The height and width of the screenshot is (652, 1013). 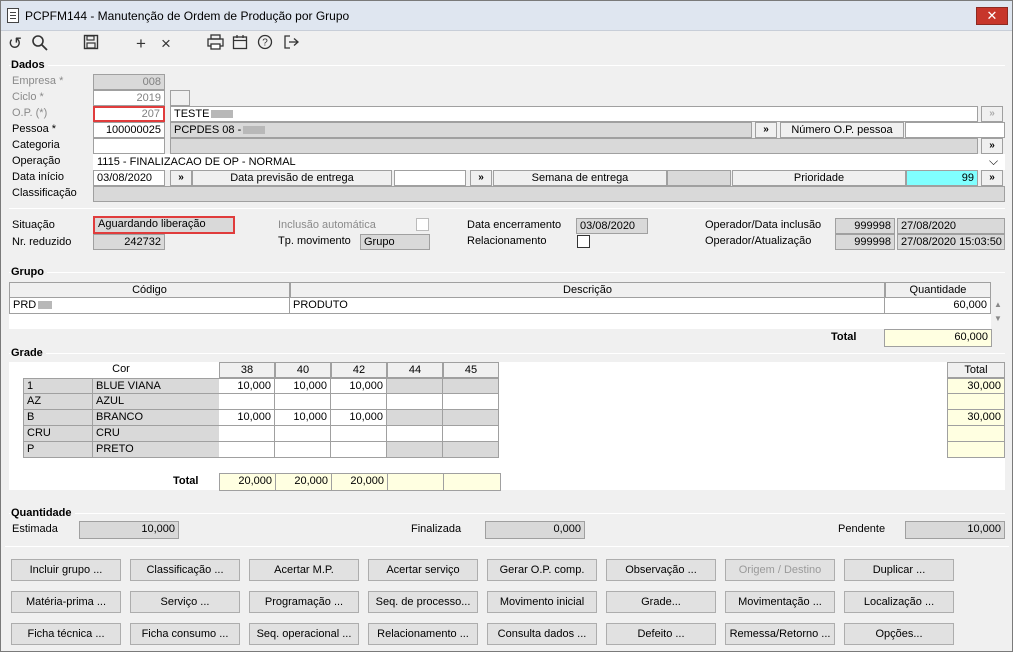 What do you see at coordinates (265, 44) in the screenshot?
I see `help-icon: ?` at bounding box center [265, 44].